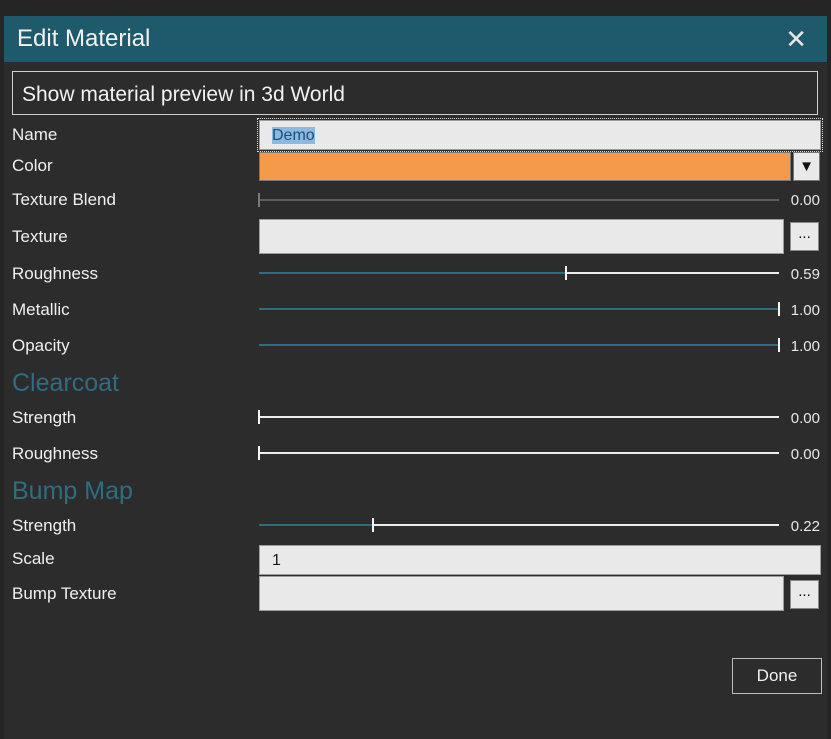 This screenshot has width=831, height=739. Describe the element at coordinates (777, 676) in the screenshot. I see `done-button: Done` at that location.